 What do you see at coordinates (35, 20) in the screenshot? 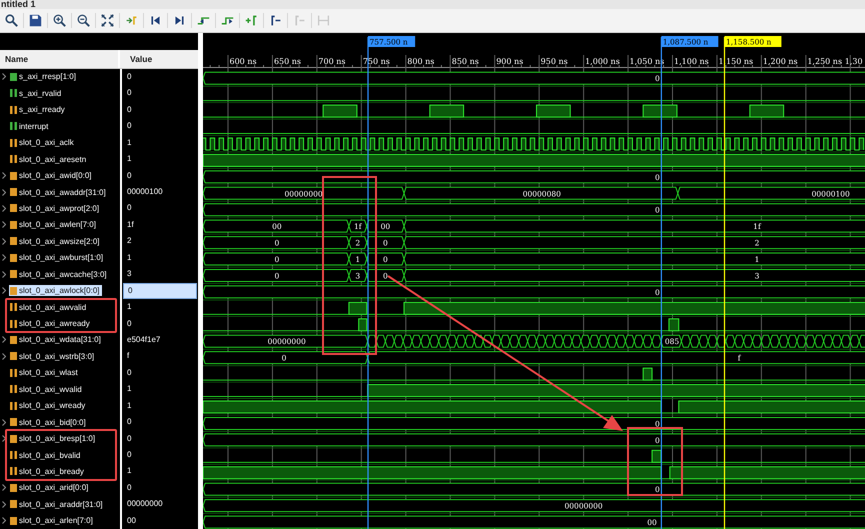
I see `save-icon` at bounding box center [35, 20].